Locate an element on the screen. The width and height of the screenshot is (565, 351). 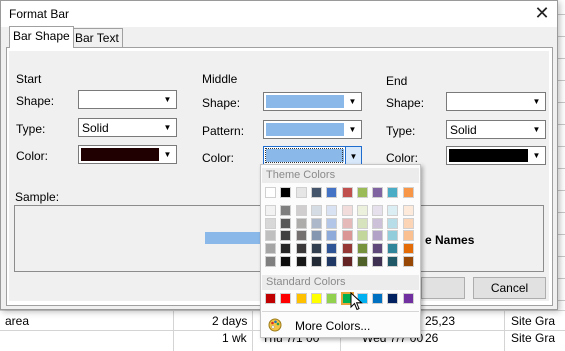
middle-color-dropdown: ▼ is located at coordinates (312, 155).